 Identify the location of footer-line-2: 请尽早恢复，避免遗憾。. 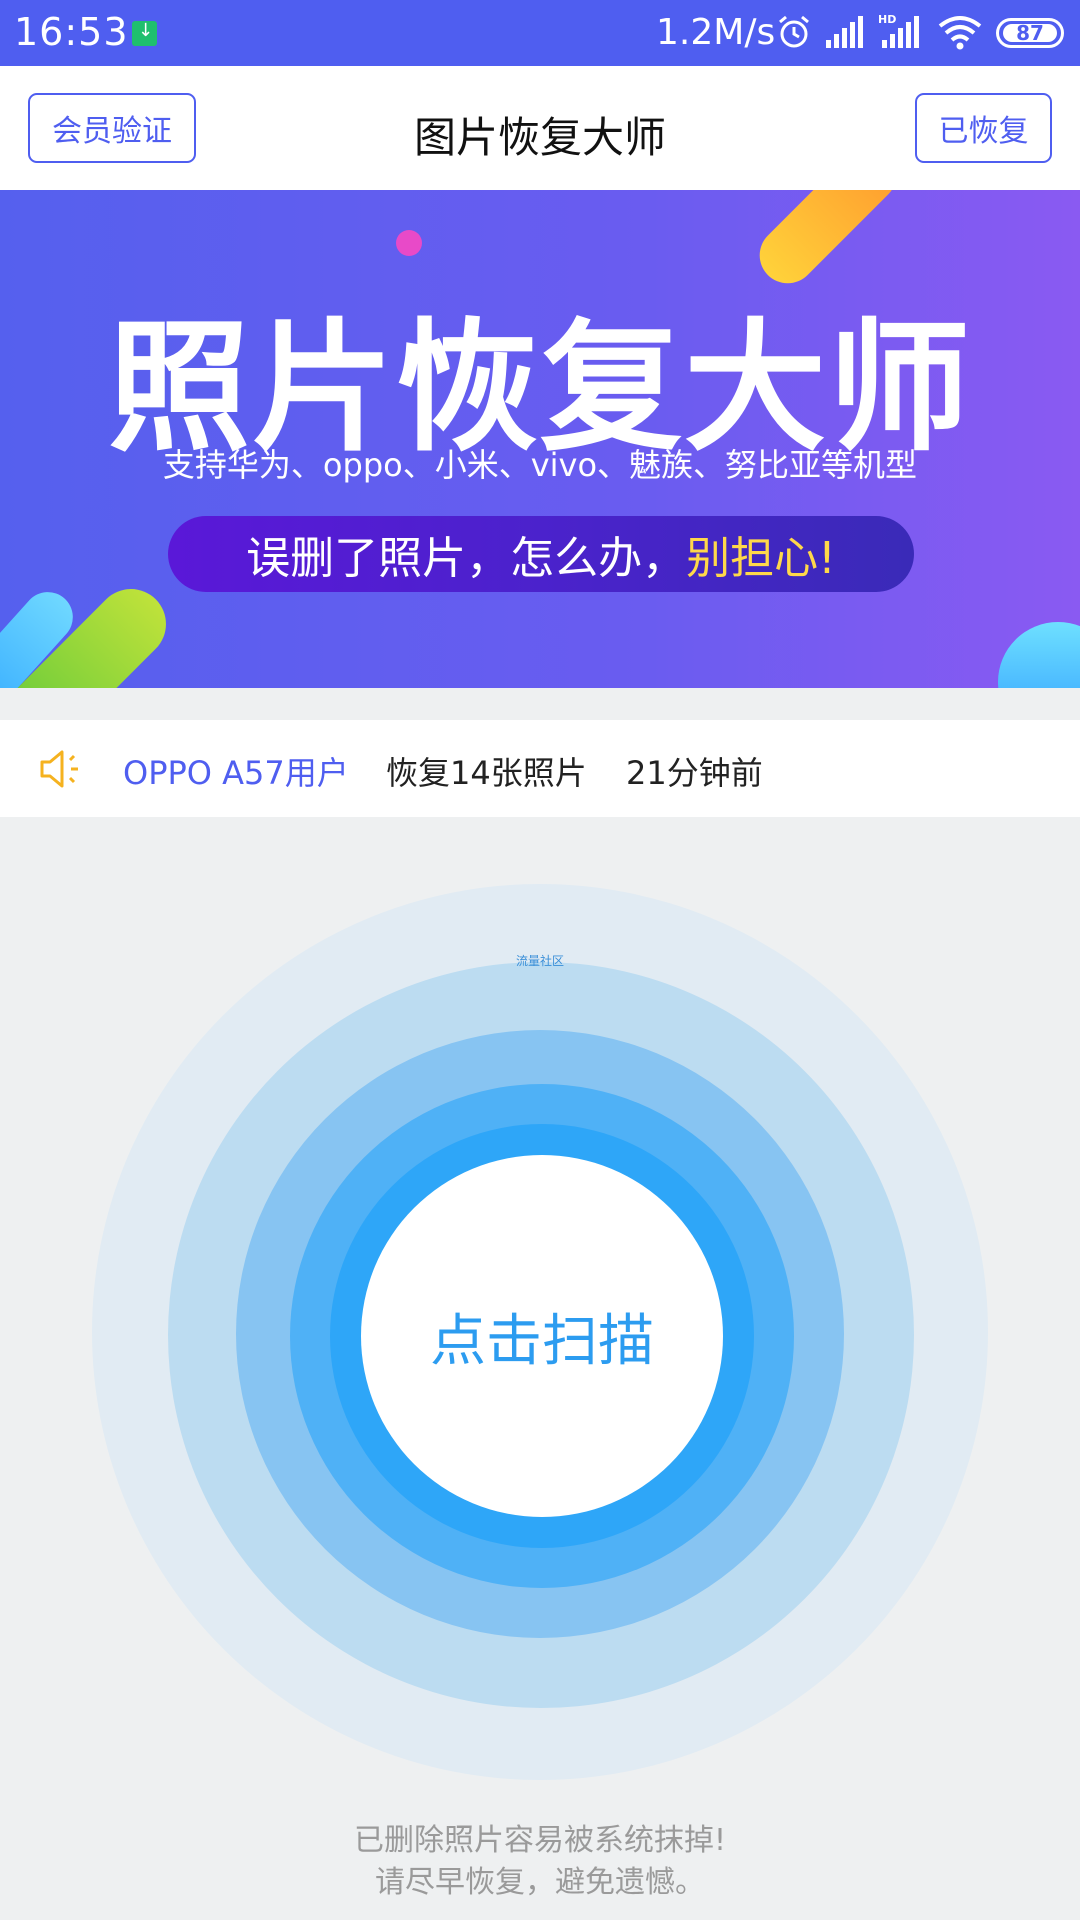
(540, 1882).